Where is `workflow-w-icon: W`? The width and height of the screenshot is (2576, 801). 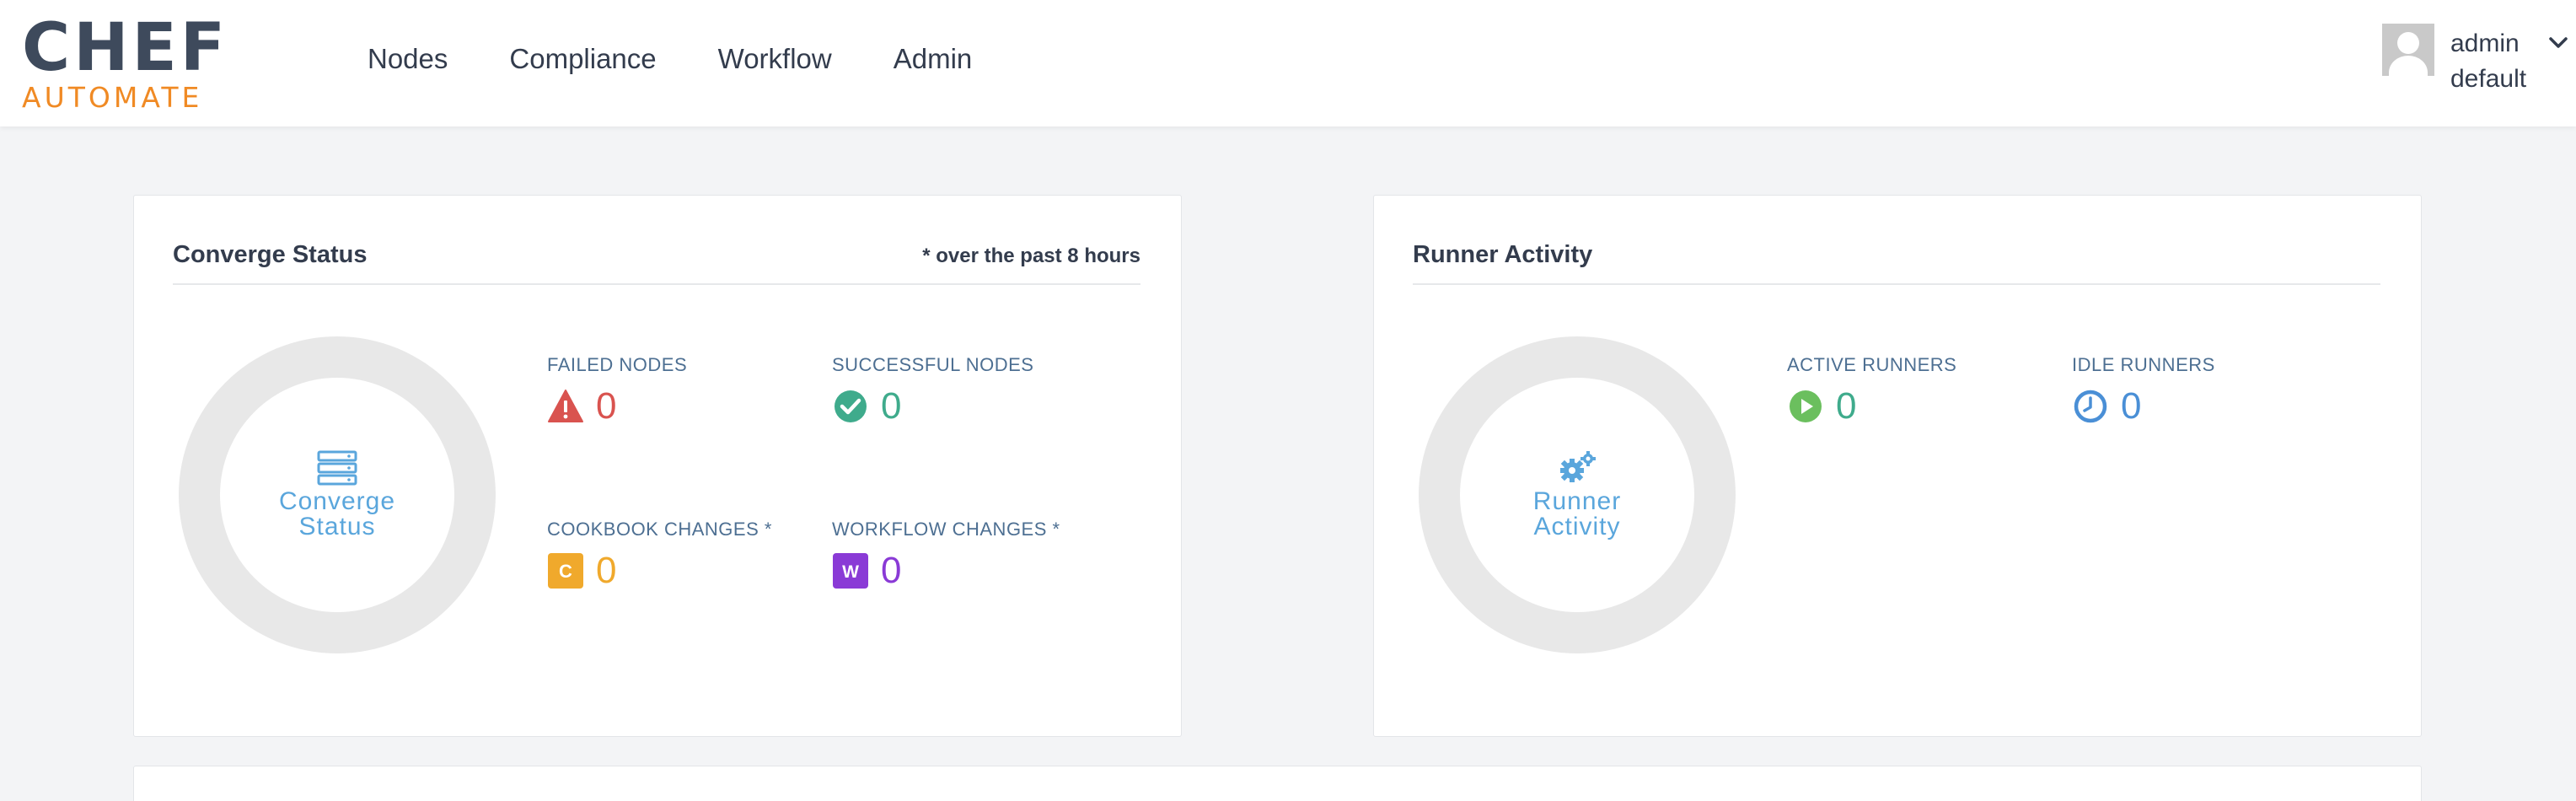 workflow-w-icon: W is located at coordinates (850, 571).